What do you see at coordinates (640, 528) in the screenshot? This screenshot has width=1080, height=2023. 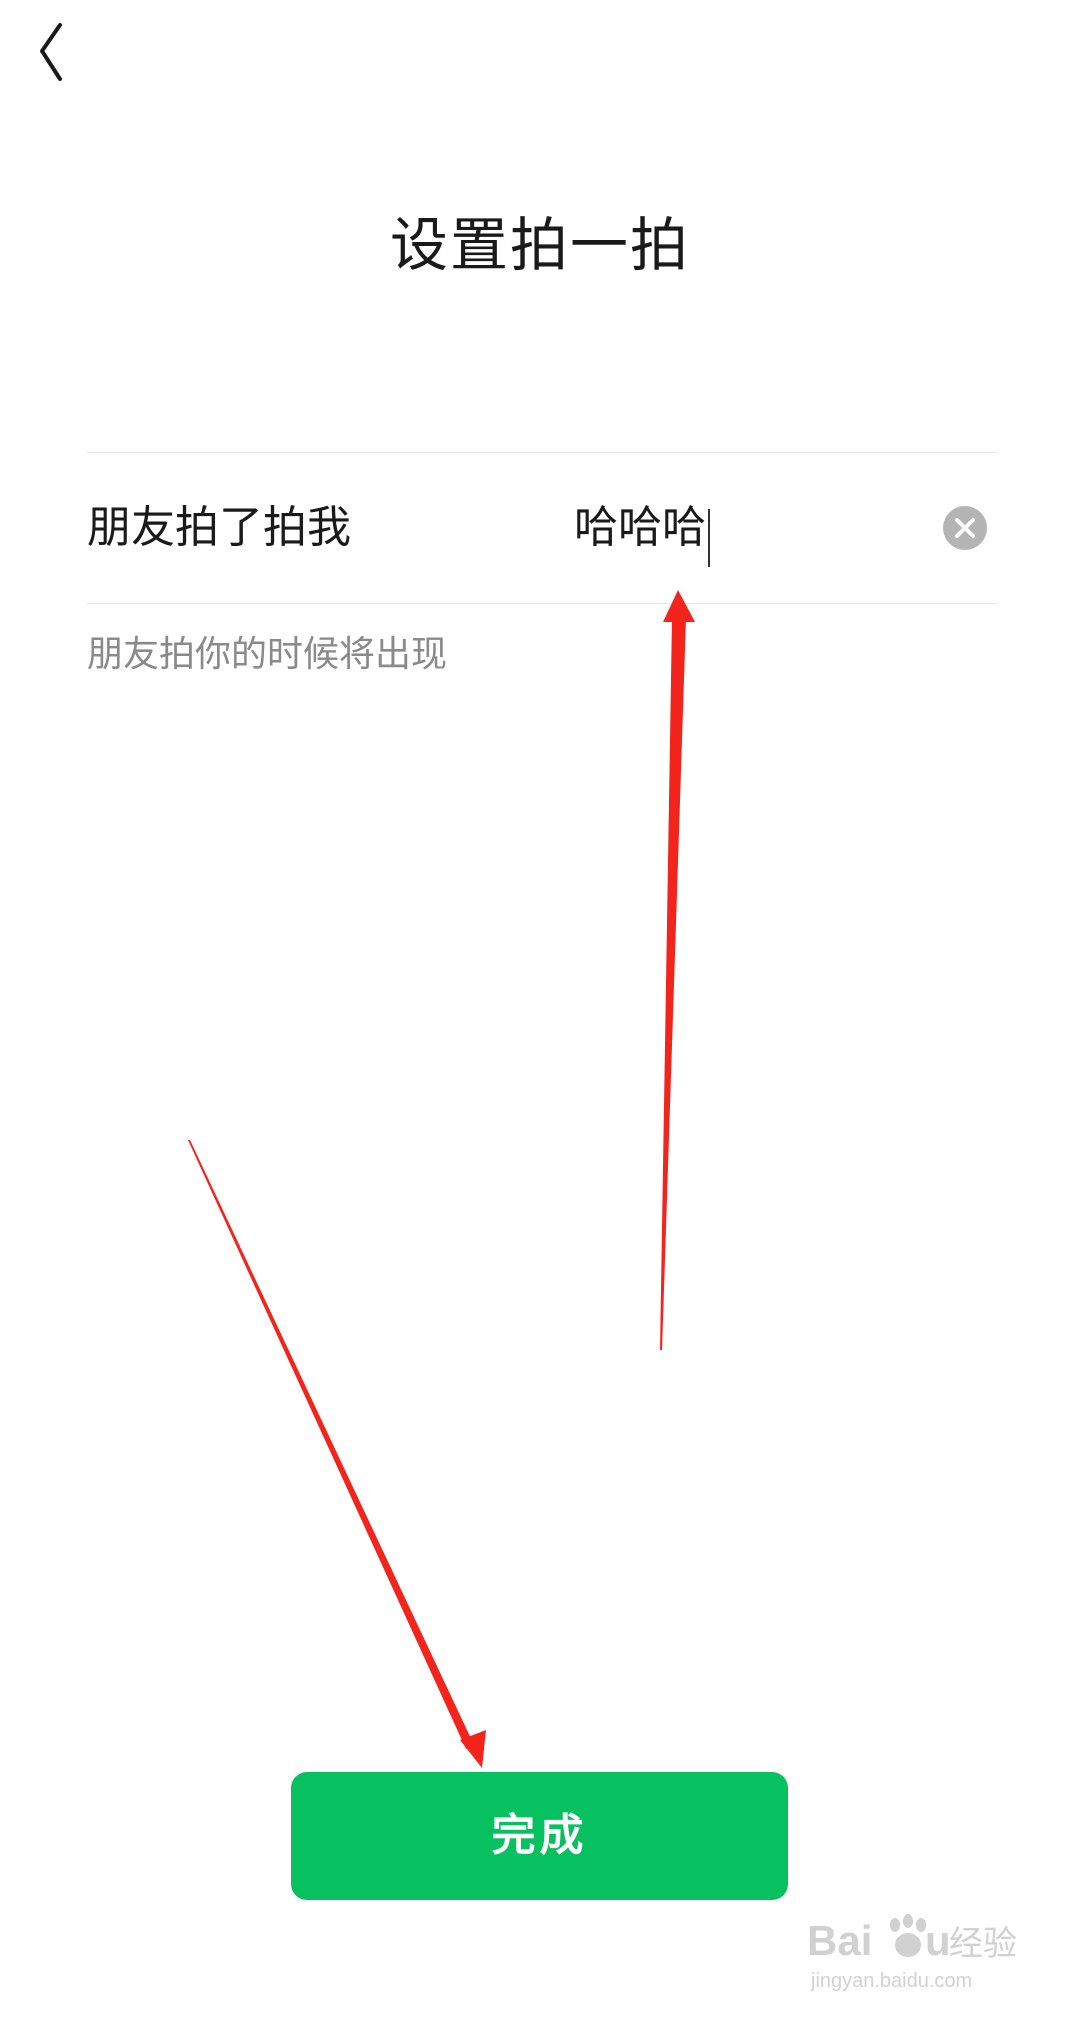 I see `pat-suffix-input-value: 哈哈哈` at bounding box center [640, 528].